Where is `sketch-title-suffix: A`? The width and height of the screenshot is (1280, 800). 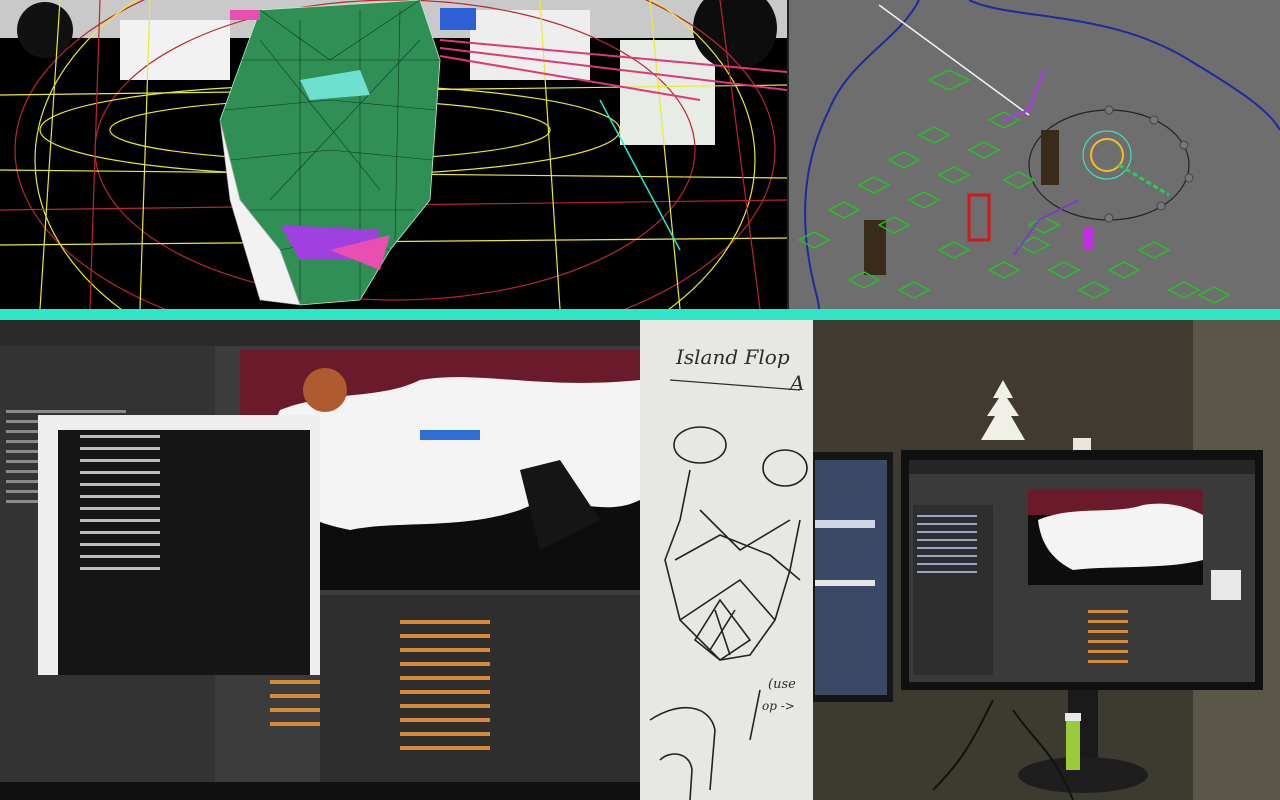
sketch-title-suffix: A is located at coordinates (796, 383).